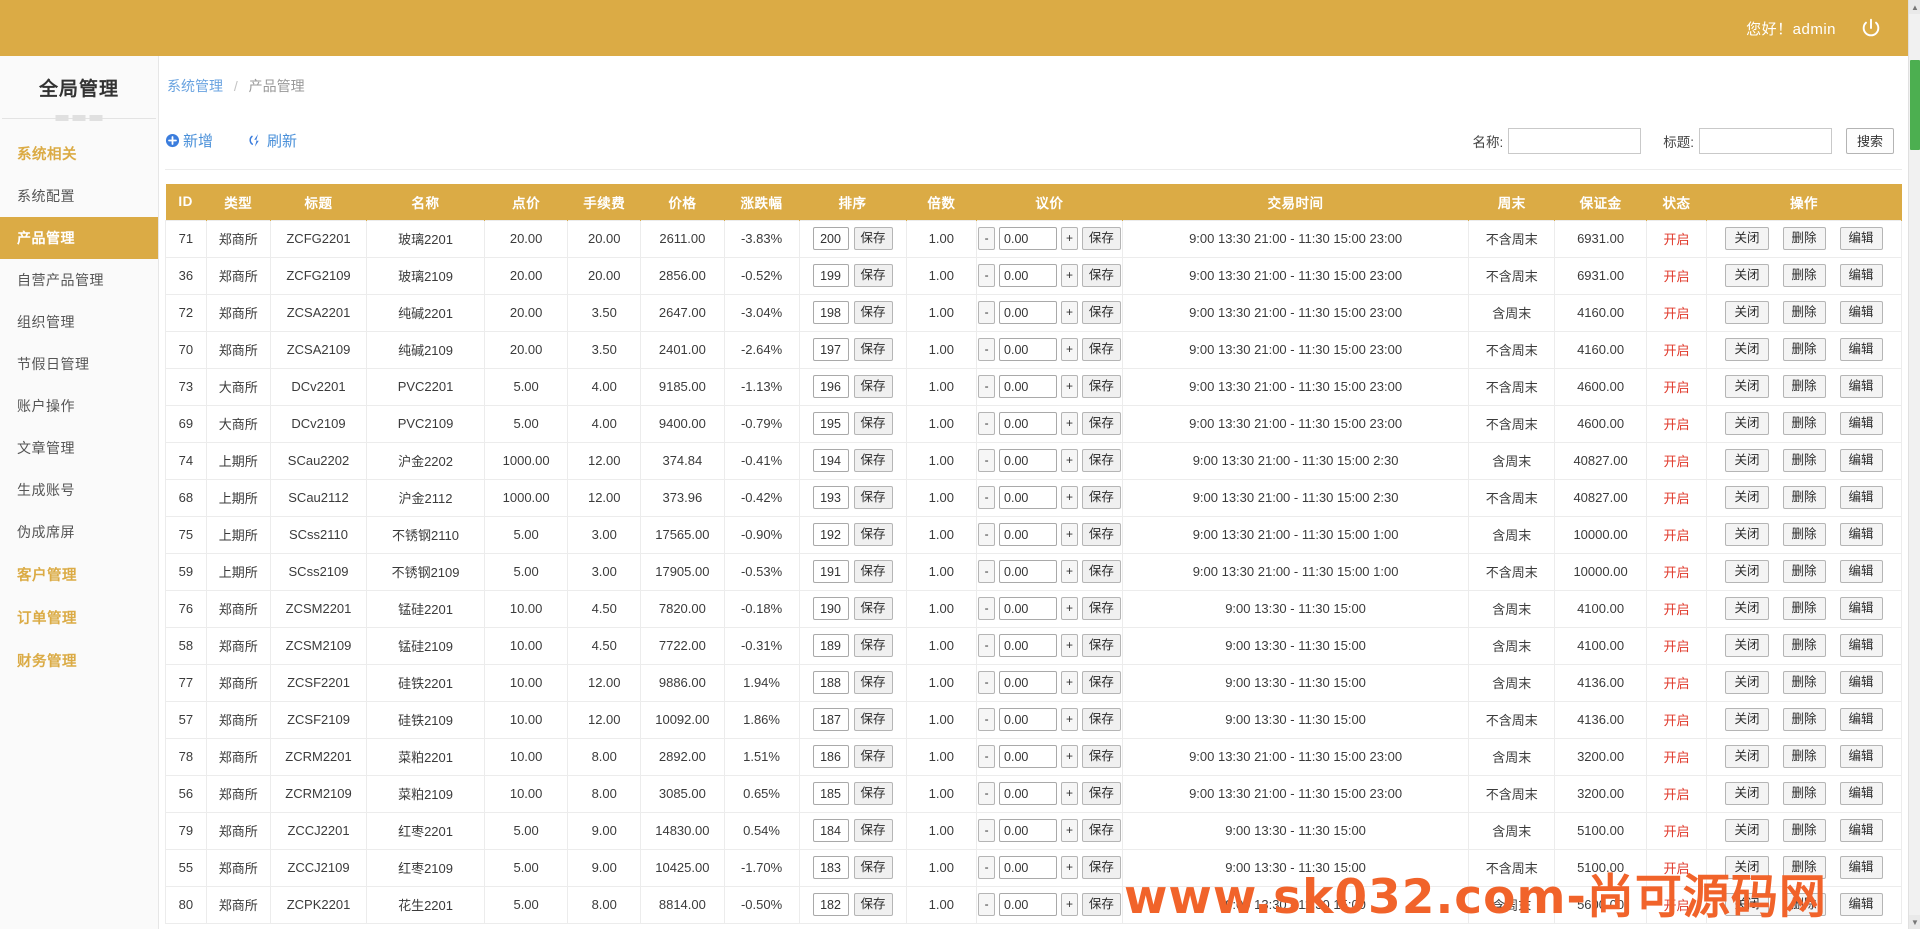 The image size is (1920, 929). Describe the element at coordinates (1765, 140) in the screenshot. I see `search-title-input` at that location.